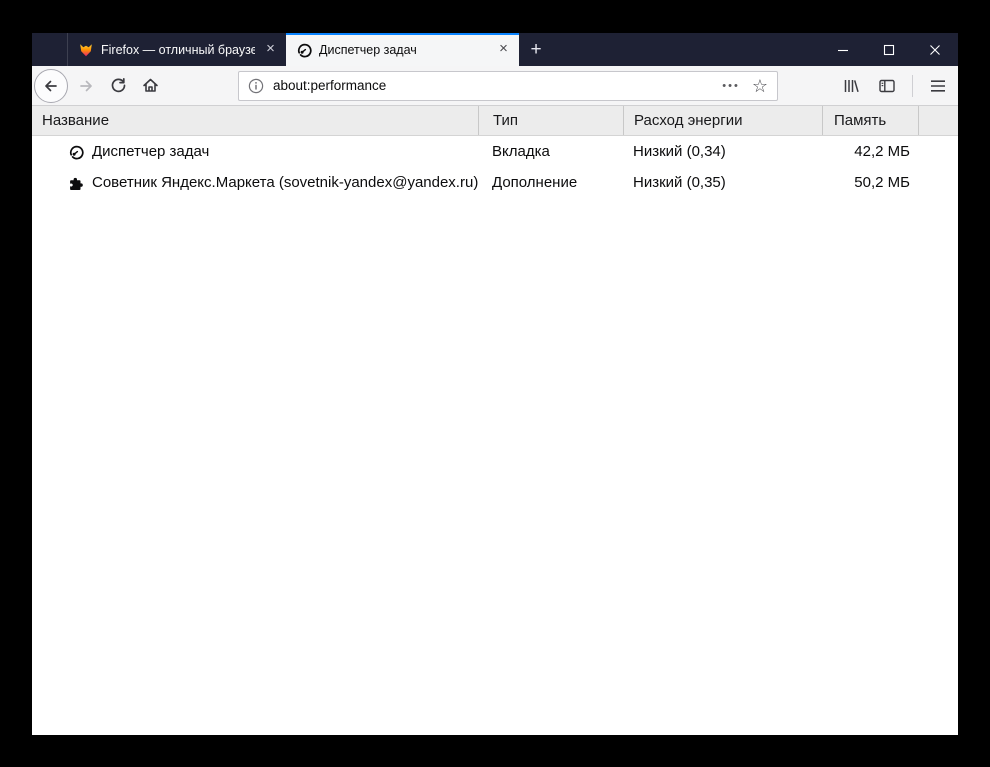 The height and width of the screenshot is (767, 990). I want to click on task-type: Вкладка, so click(521, 151).